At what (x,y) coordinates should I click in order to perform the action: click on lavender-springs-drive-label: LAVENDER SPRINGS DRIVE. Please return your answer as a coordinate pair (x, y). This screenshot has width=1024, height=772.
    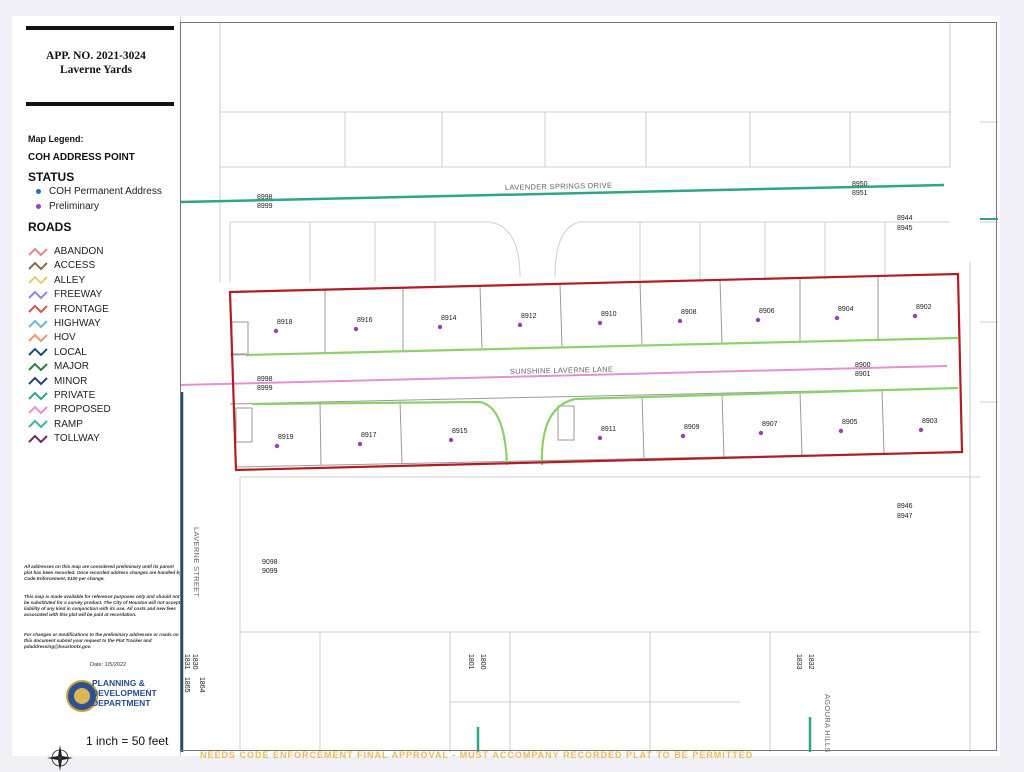
    Looking at the image, I should click on (558, 186).